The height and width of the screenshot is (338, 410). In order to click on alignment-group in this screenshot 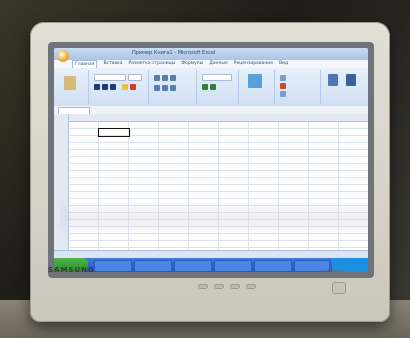, I will do `click(173, 87)`.